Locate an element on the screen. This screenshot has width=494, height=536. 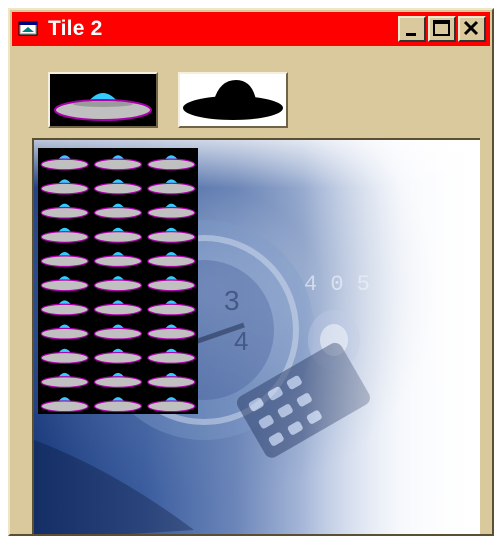
minimize-button is located at coordinates (412, 29).